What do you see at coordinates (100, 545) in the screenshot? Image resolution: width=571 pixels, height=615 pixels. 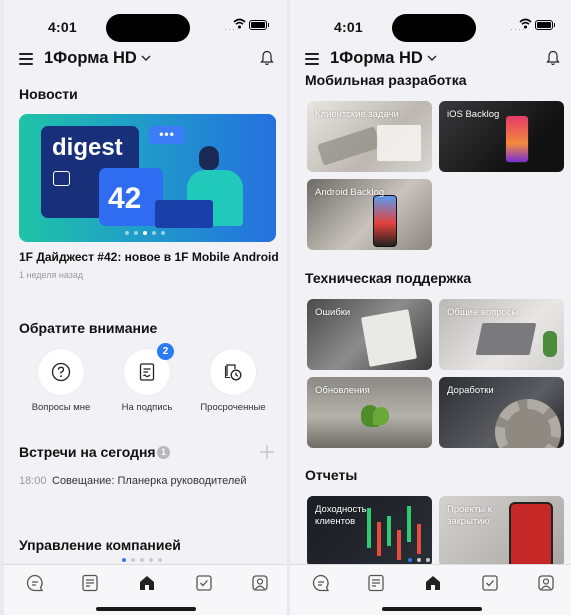 I see `company-heading: Управление компанией` at bounding box center [100, 545].